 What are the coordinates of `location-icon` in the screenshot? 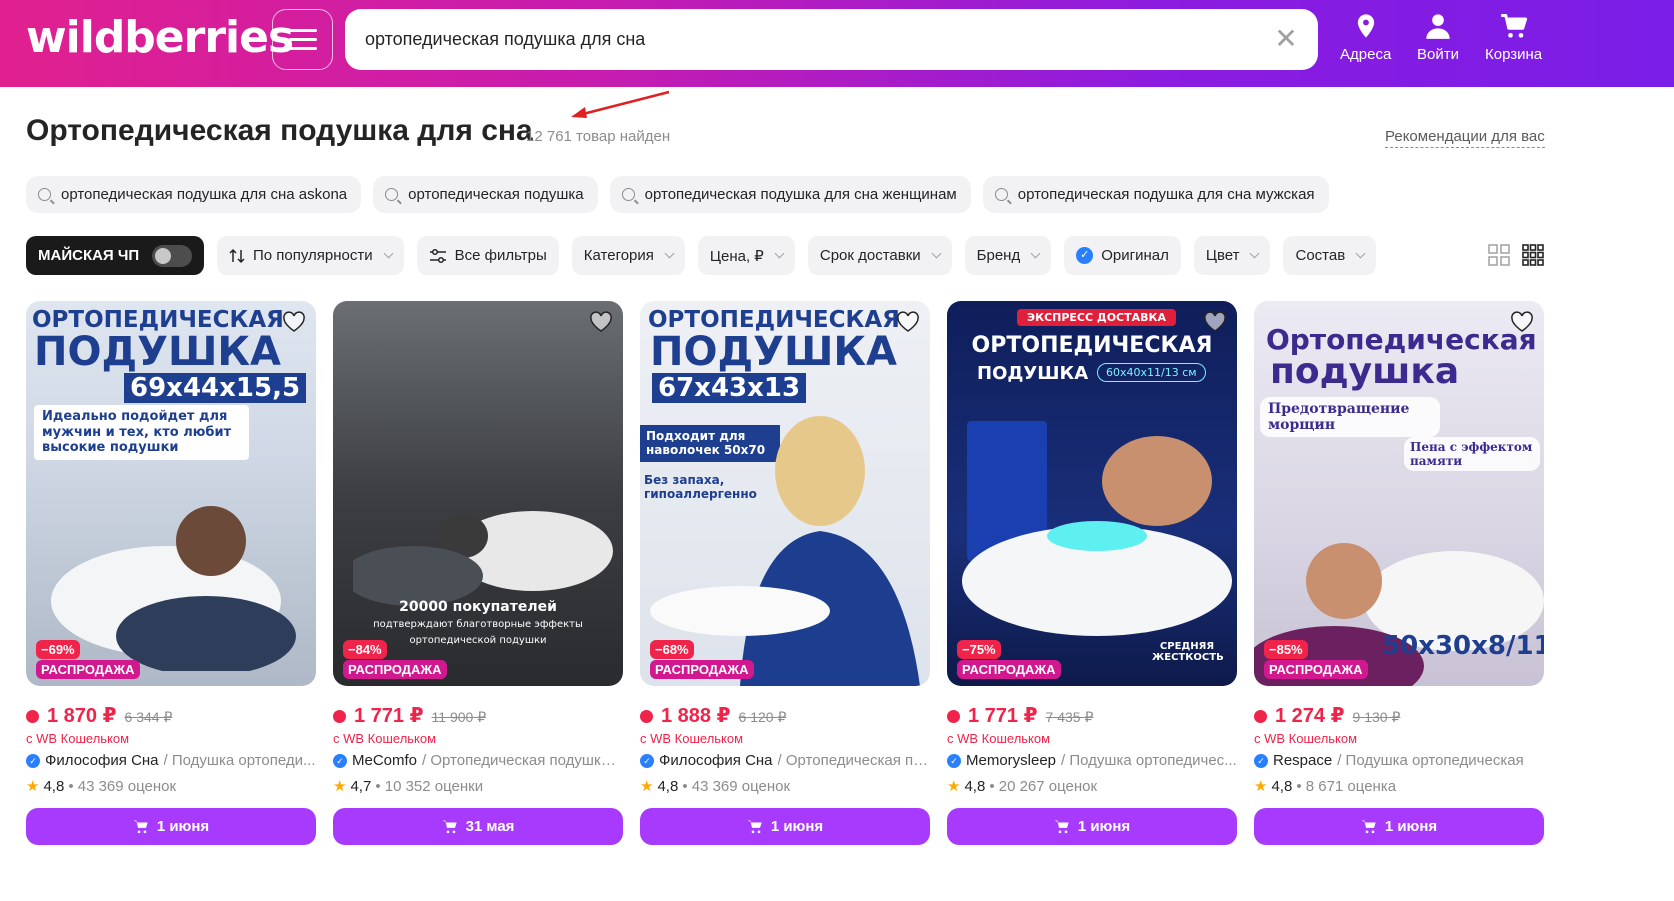 It's located at (1365, 26).